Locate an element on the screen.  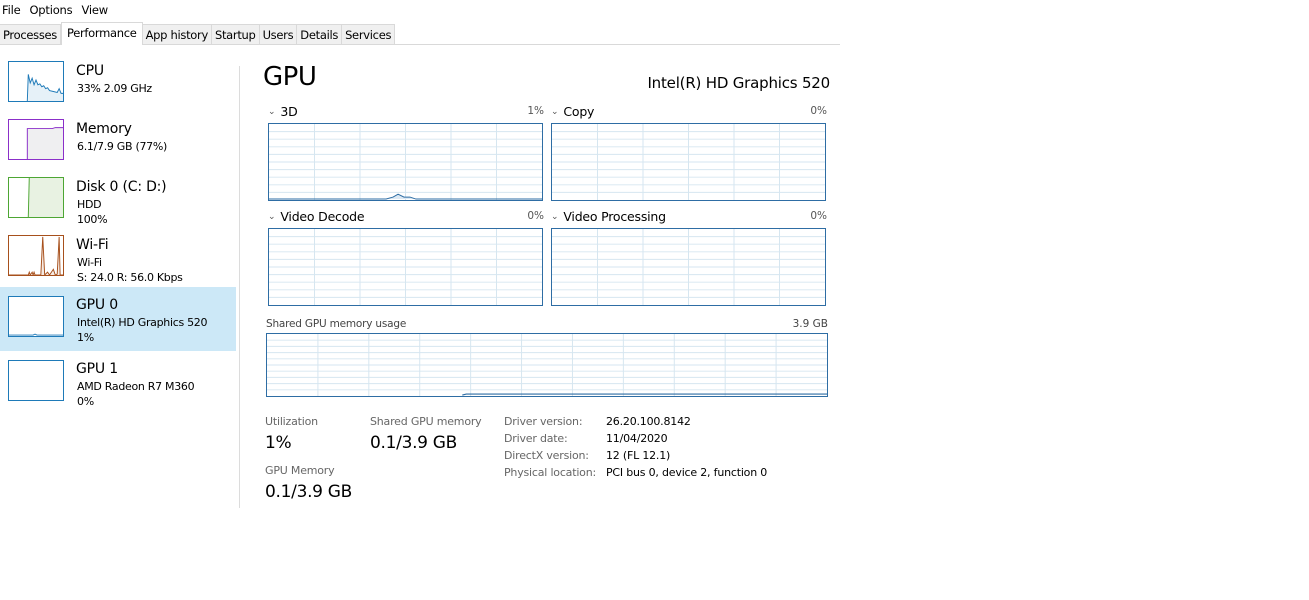
sidebar-gpu1-title: GPU 1 is located at coordinates (97, 369).